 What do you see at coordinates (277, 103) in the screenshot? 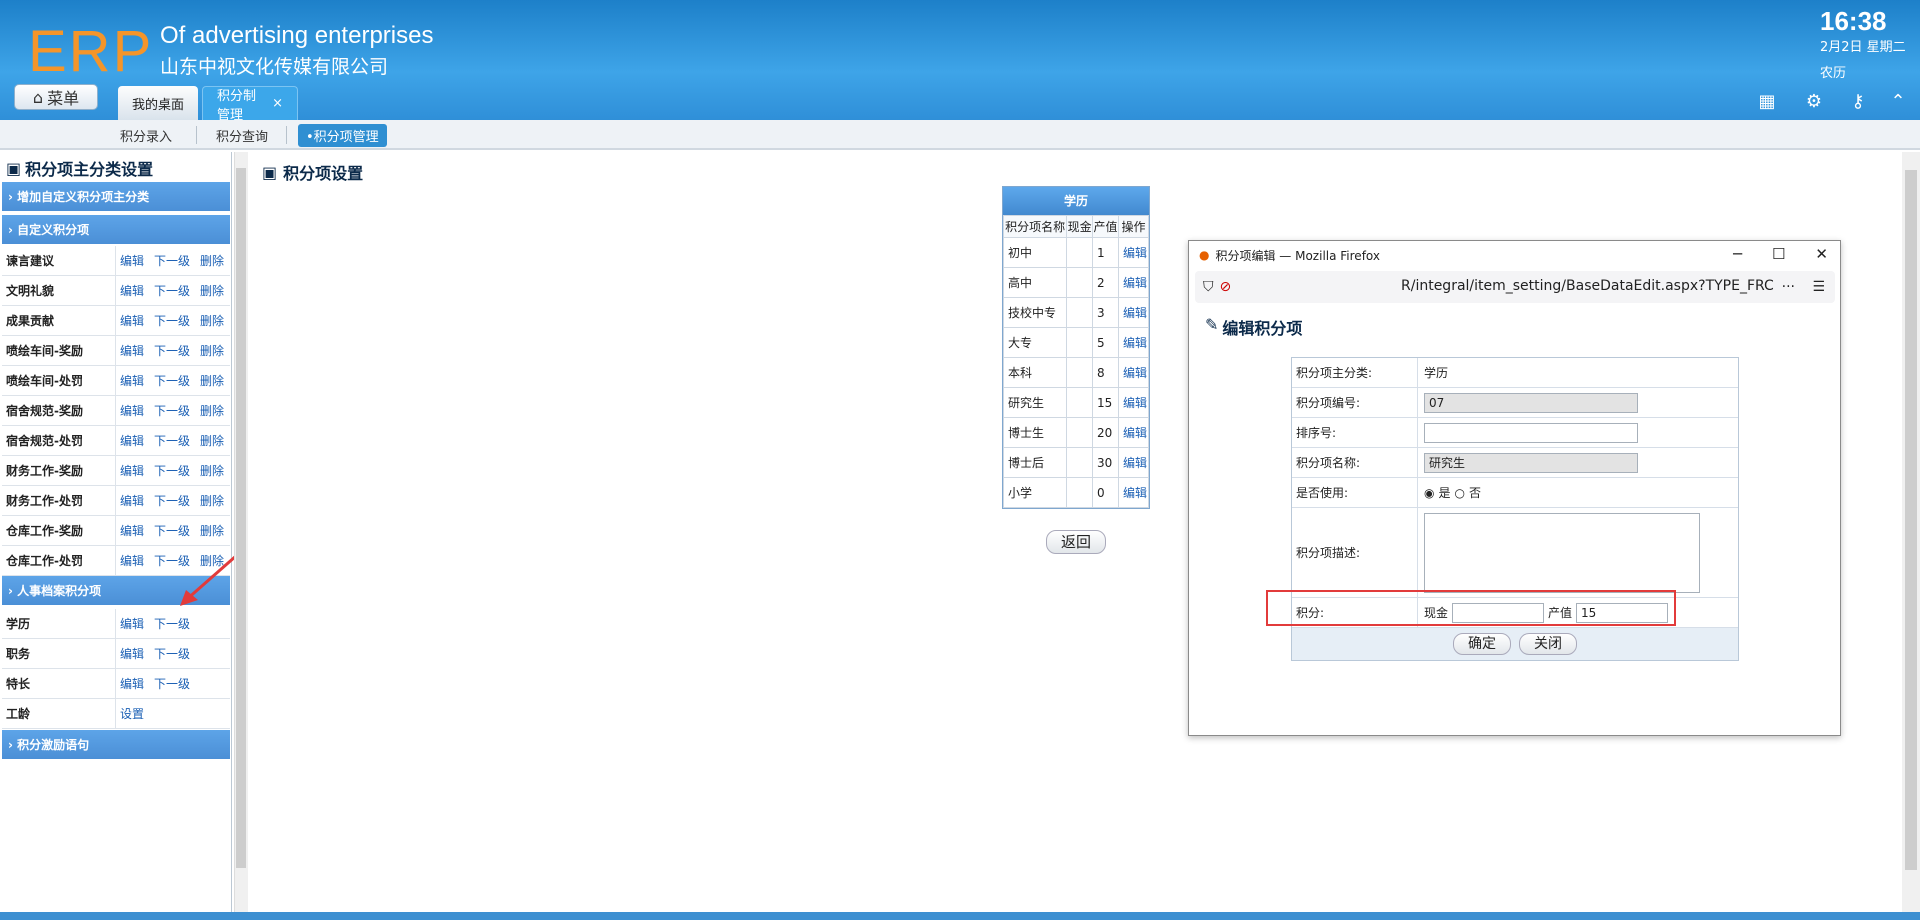
I see `close-icon: ×` at bounding box center [277, 103].